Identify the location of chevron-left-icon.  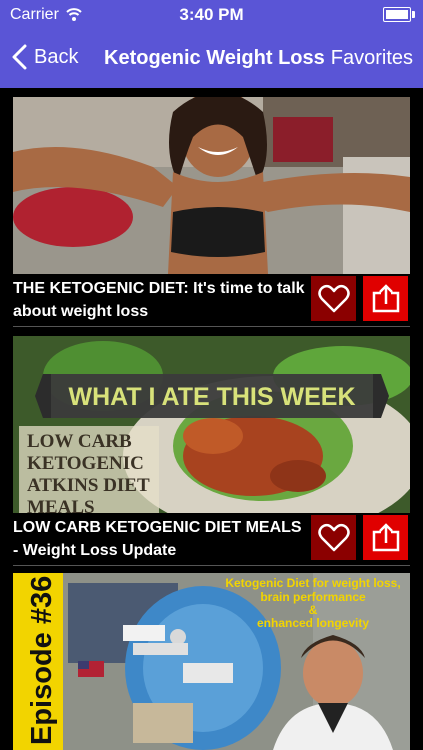
(19, 57).